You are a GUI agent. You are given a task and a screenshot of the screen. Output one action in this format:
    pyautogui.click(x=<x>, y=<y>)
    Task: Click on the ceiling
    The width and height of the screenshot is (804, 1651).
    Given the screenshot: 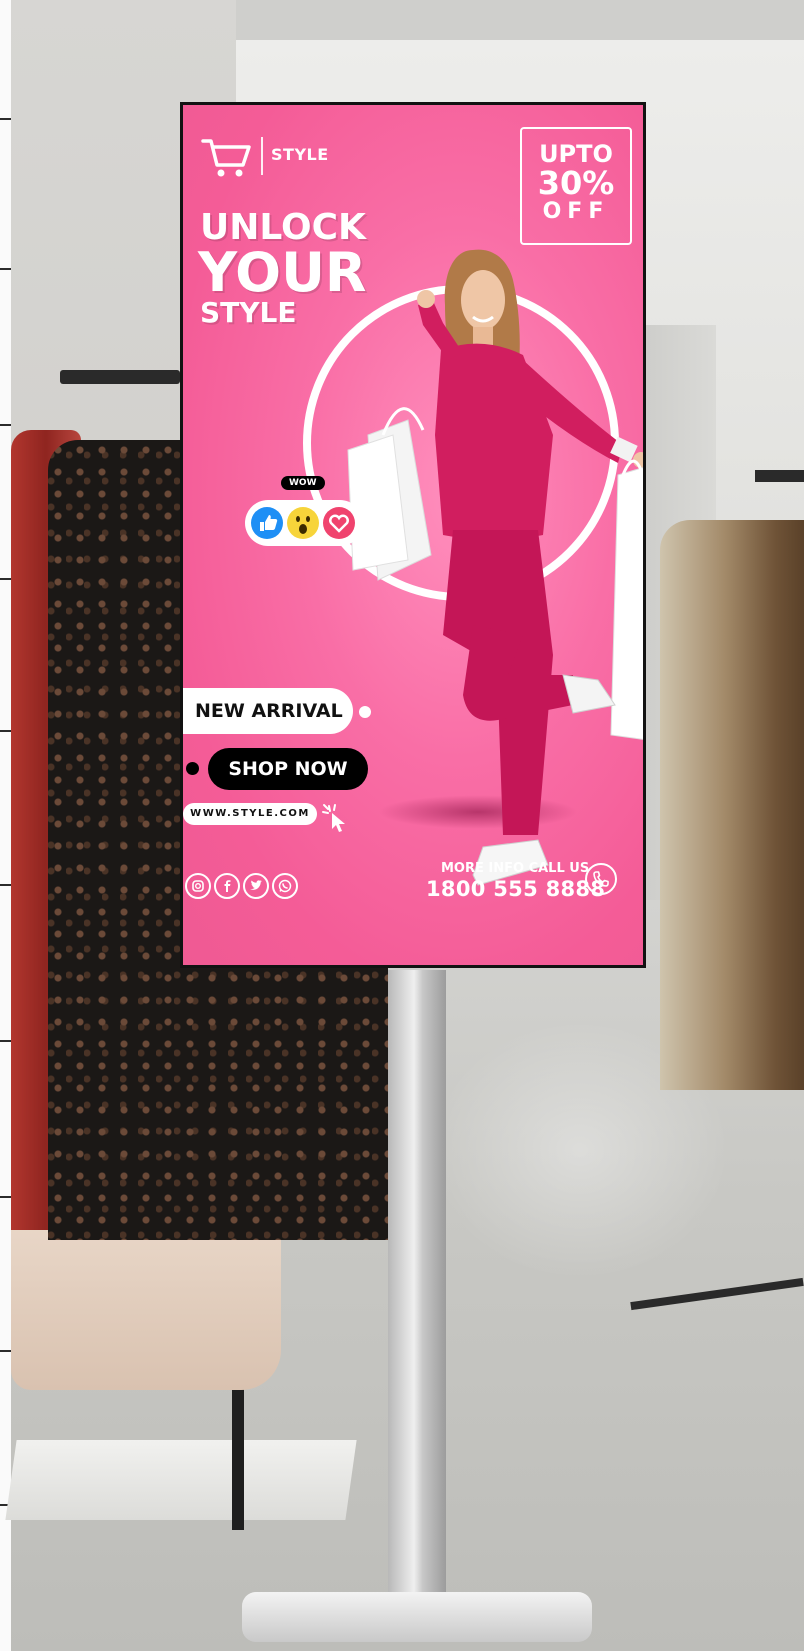 What is the action you would take?
    pyautogui.click(x=520, y=20)
    